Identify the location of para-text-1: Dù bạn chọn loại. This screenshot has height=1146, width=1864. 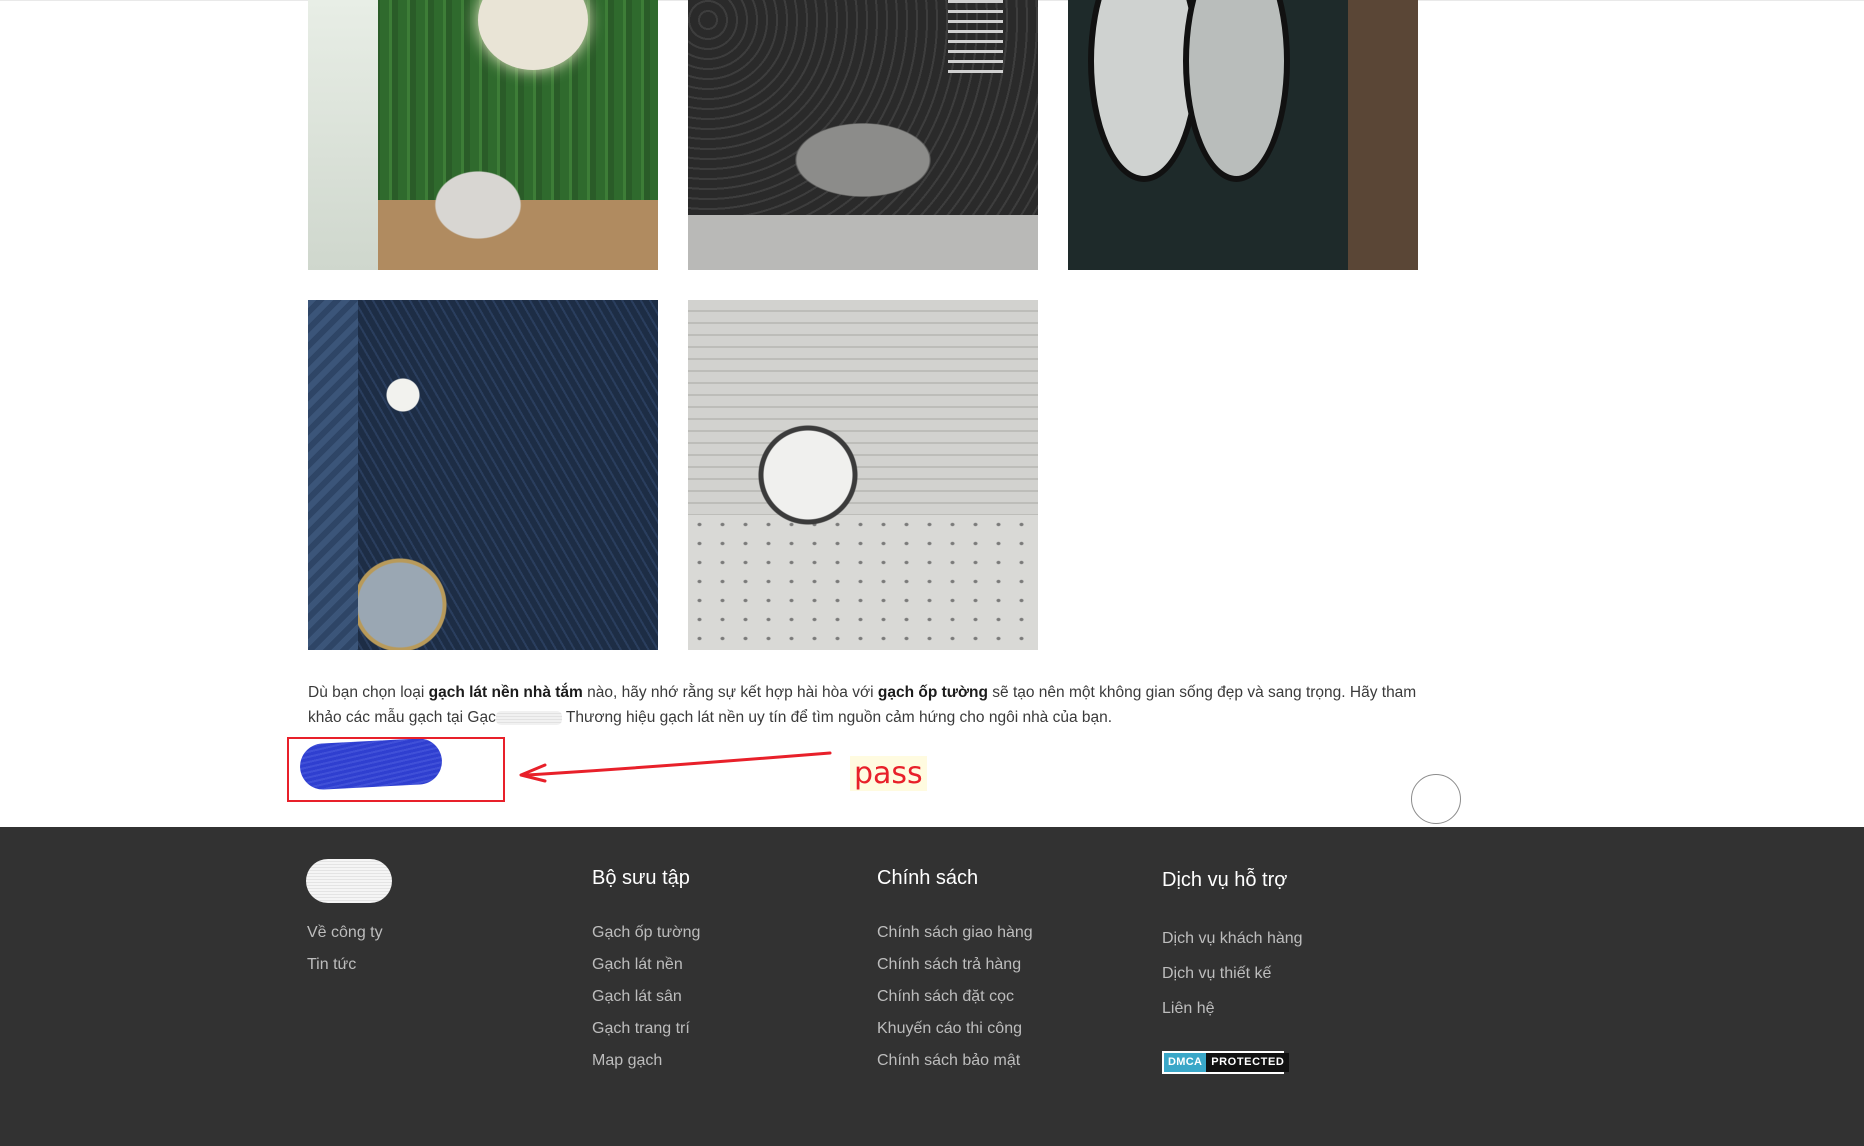
(368, 692).